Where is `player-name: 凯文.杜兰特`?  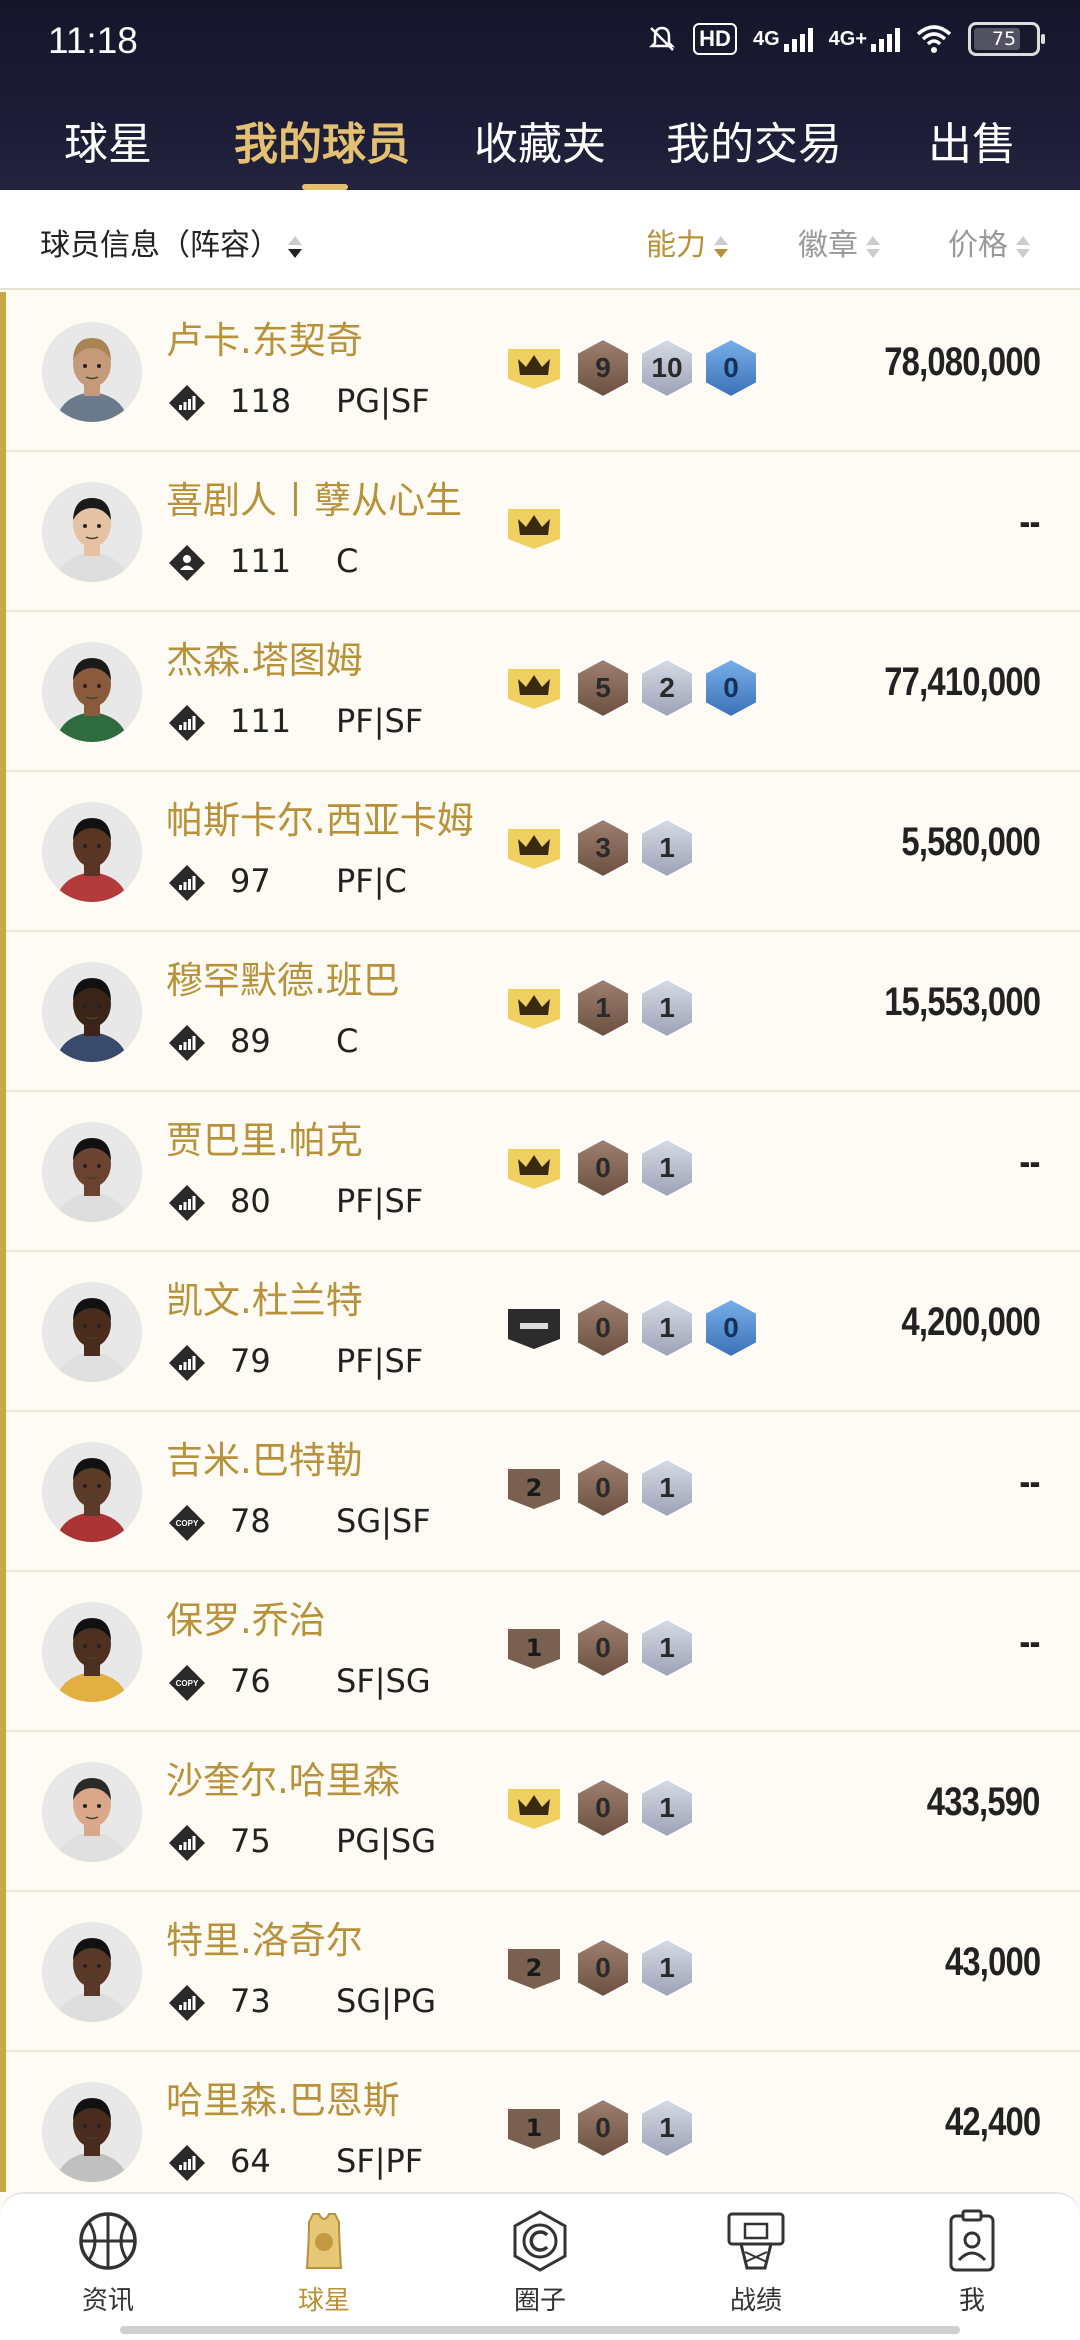 player-name: 凯文.杜兰特 is located at coordinates (264, 1300).